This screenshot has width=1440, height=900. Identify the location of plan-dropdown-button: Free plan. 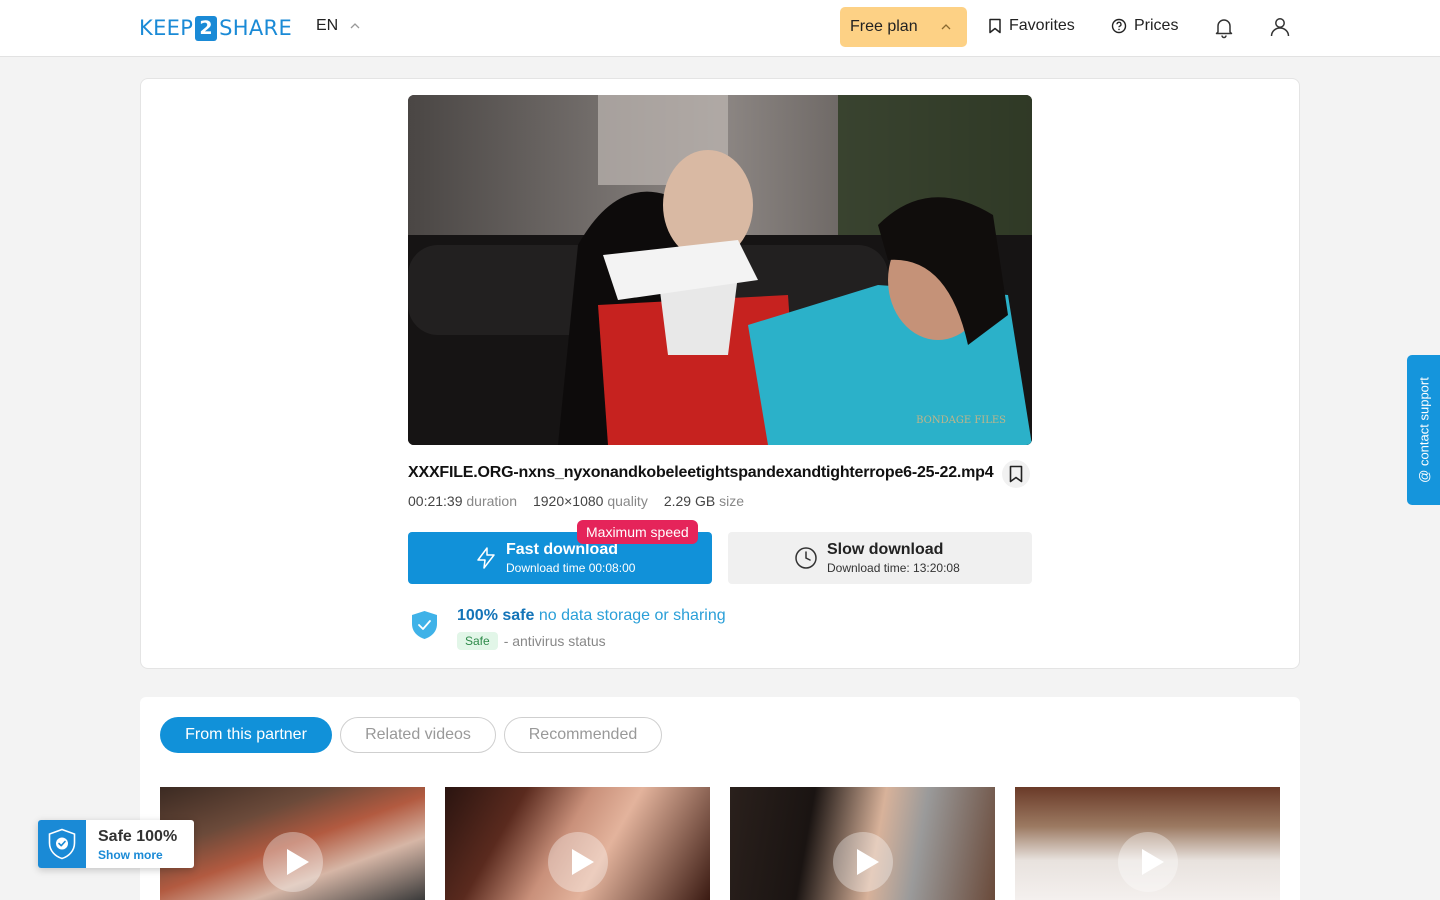
(903, 27).